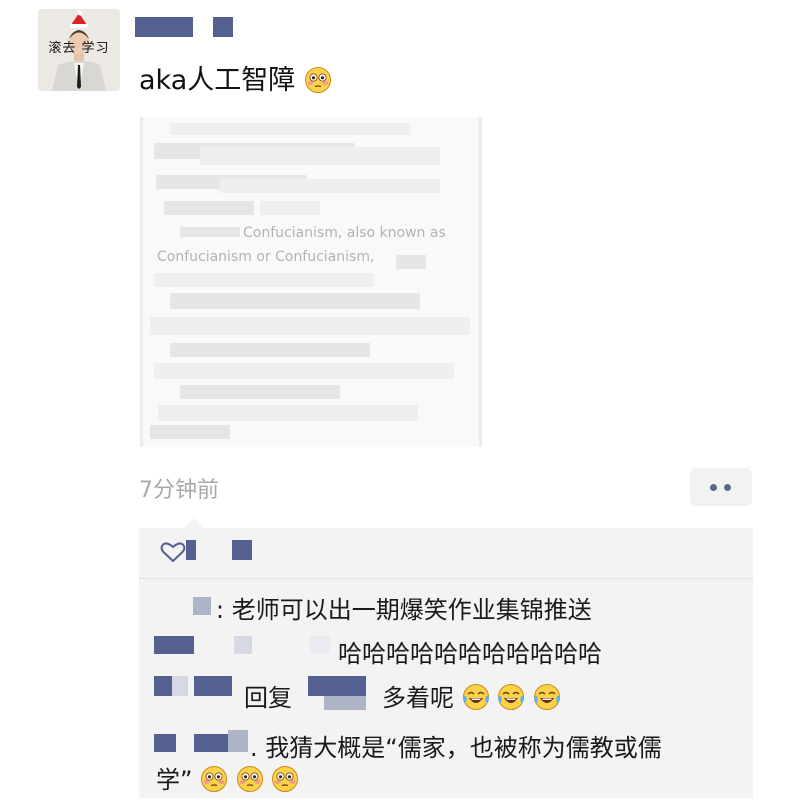  Describe the element at coordinates (721, 487) in the screenshot. I see `more-actions-button` at that location.